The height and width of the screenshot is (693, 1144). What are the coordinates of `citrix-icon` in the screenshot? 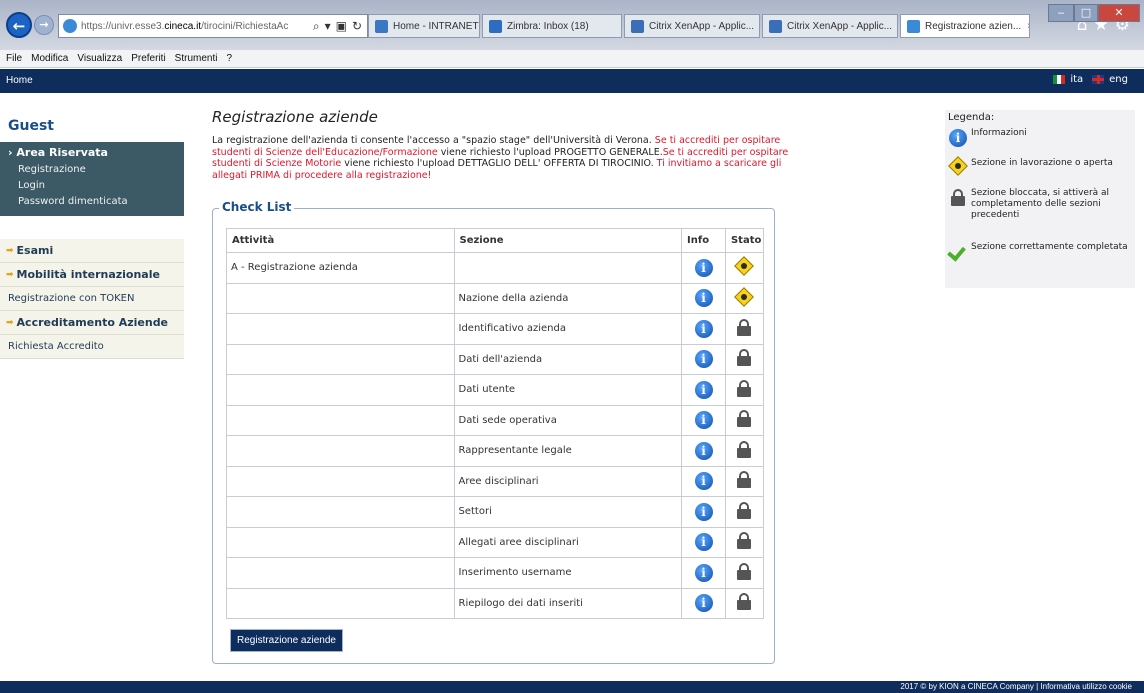 It's located at (637, 26).